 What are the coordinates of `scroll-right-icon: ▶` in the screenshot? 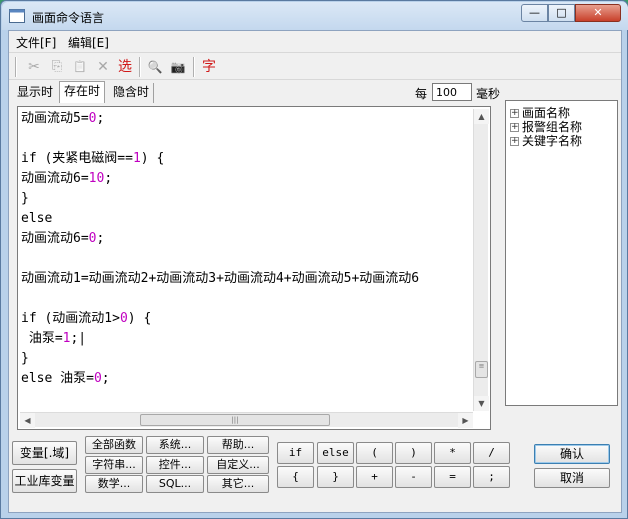 It's located at (465, 420).